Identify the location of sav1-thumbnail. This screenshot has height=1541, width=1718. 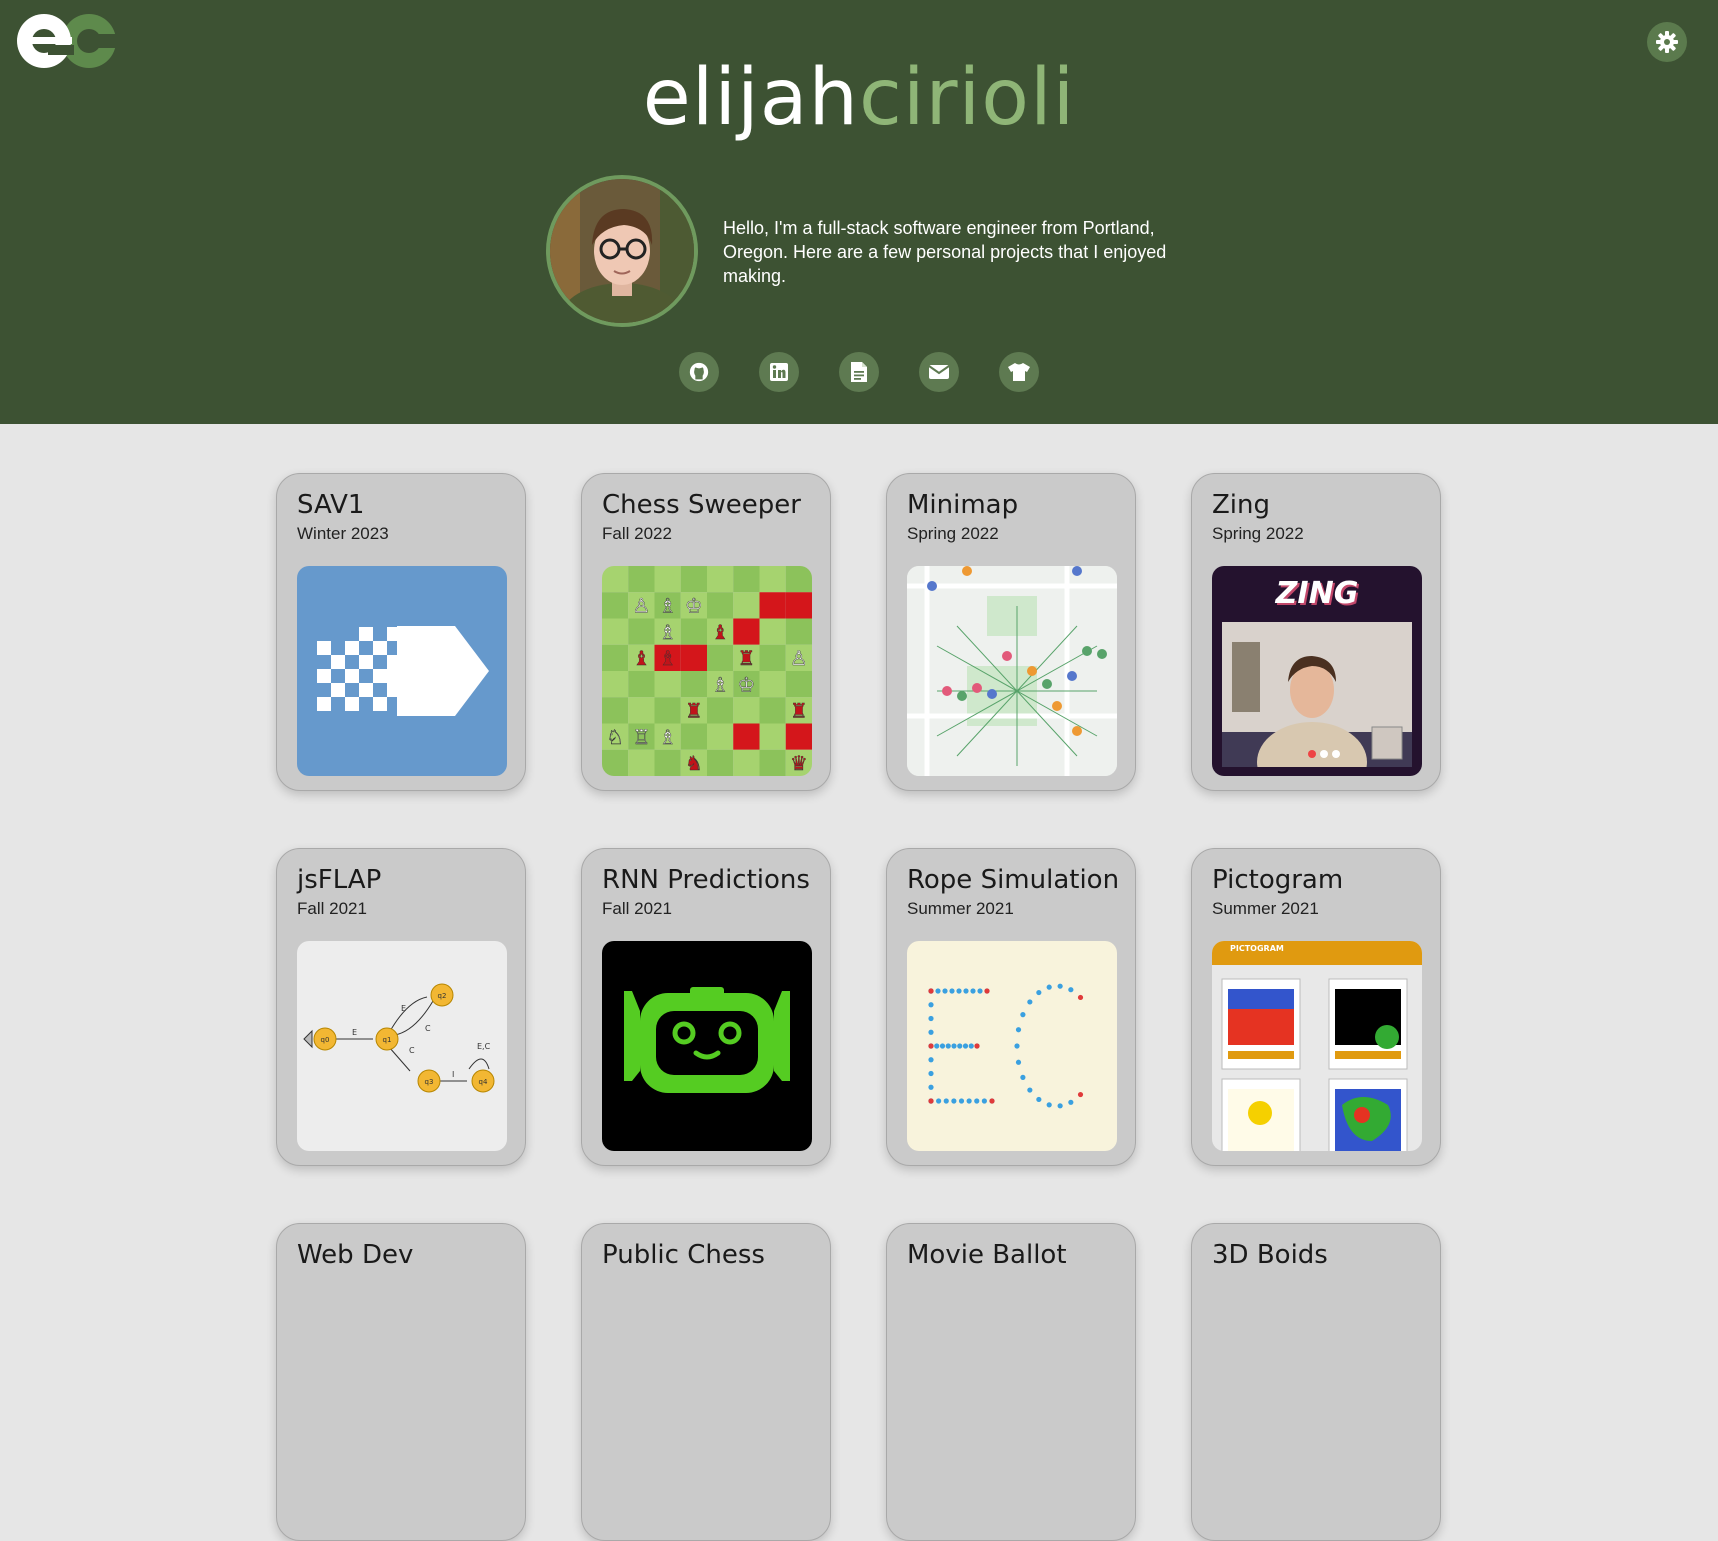
(402, 671).